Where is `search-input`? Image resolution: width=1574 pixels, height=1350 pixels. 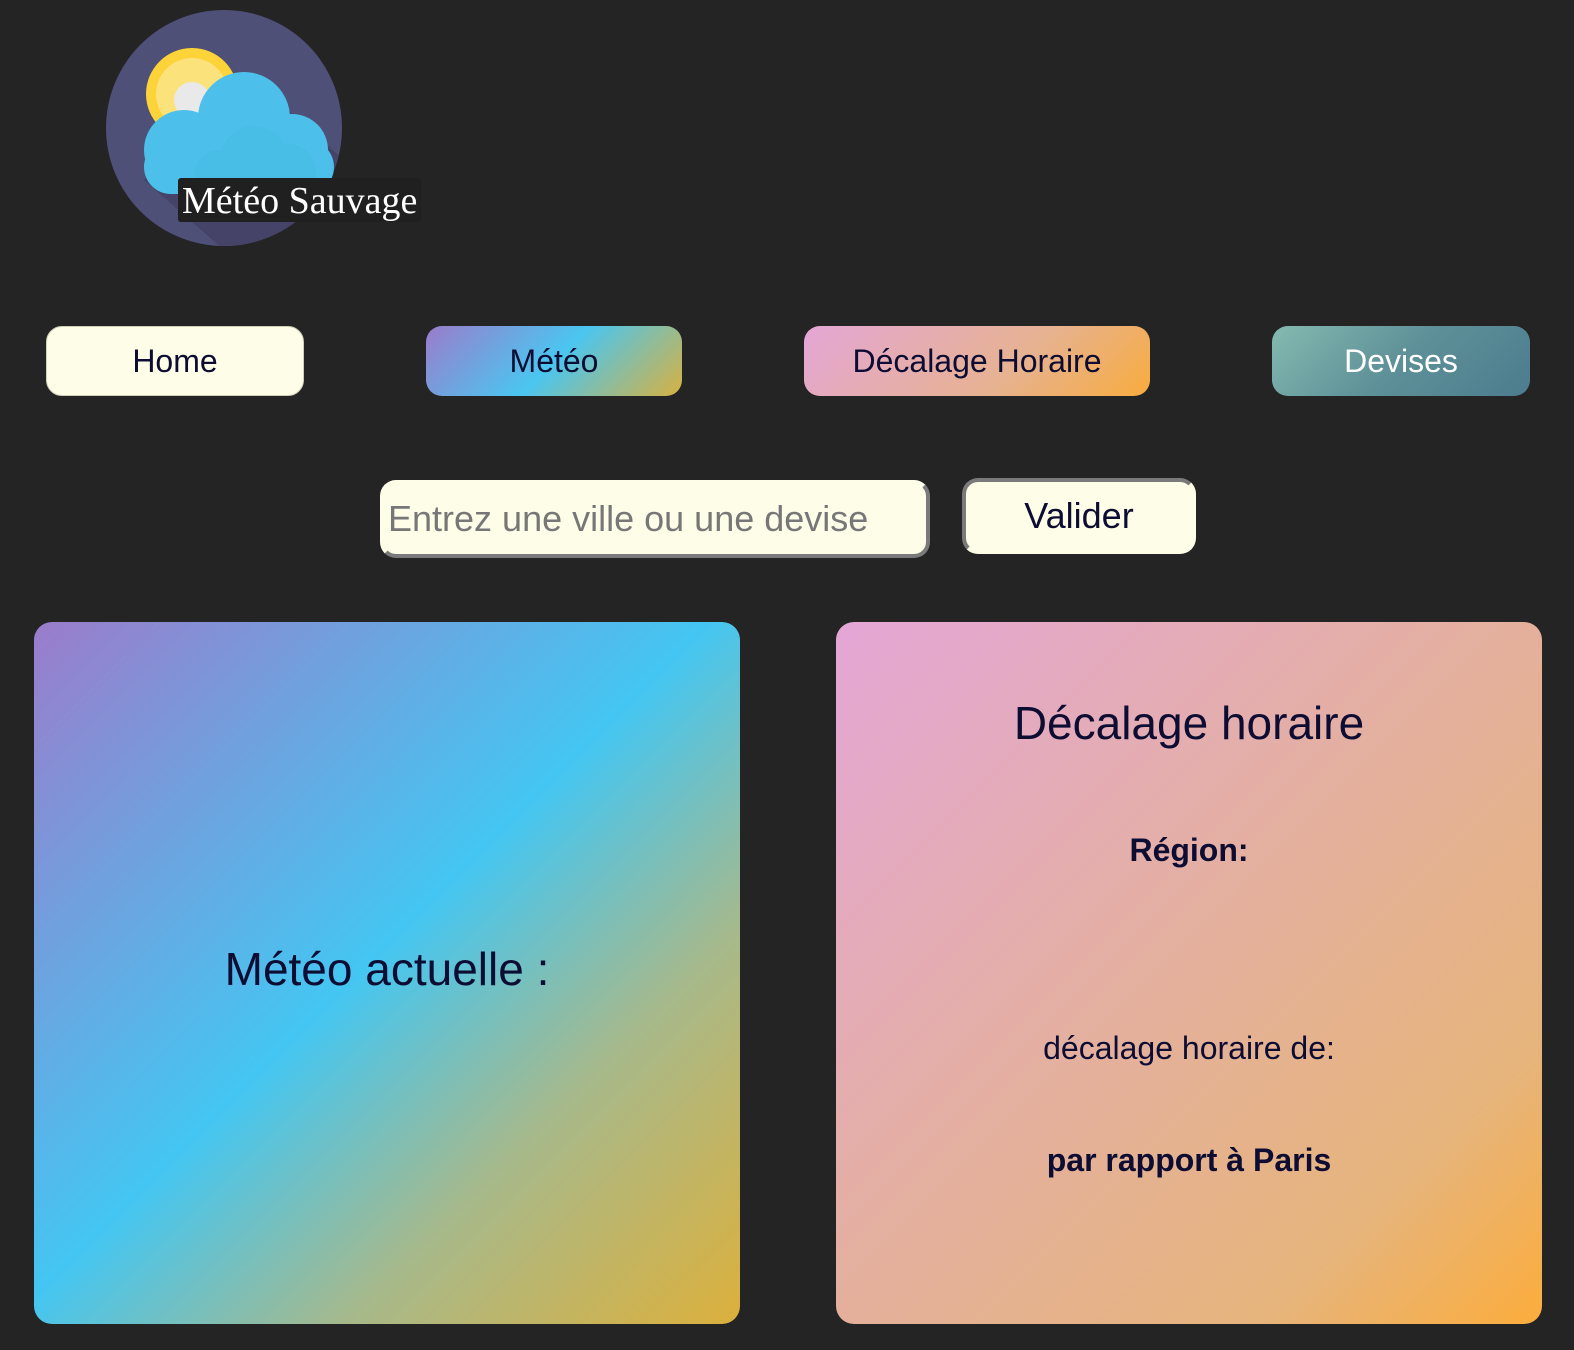 search-input is located at coordinates (655, 519).